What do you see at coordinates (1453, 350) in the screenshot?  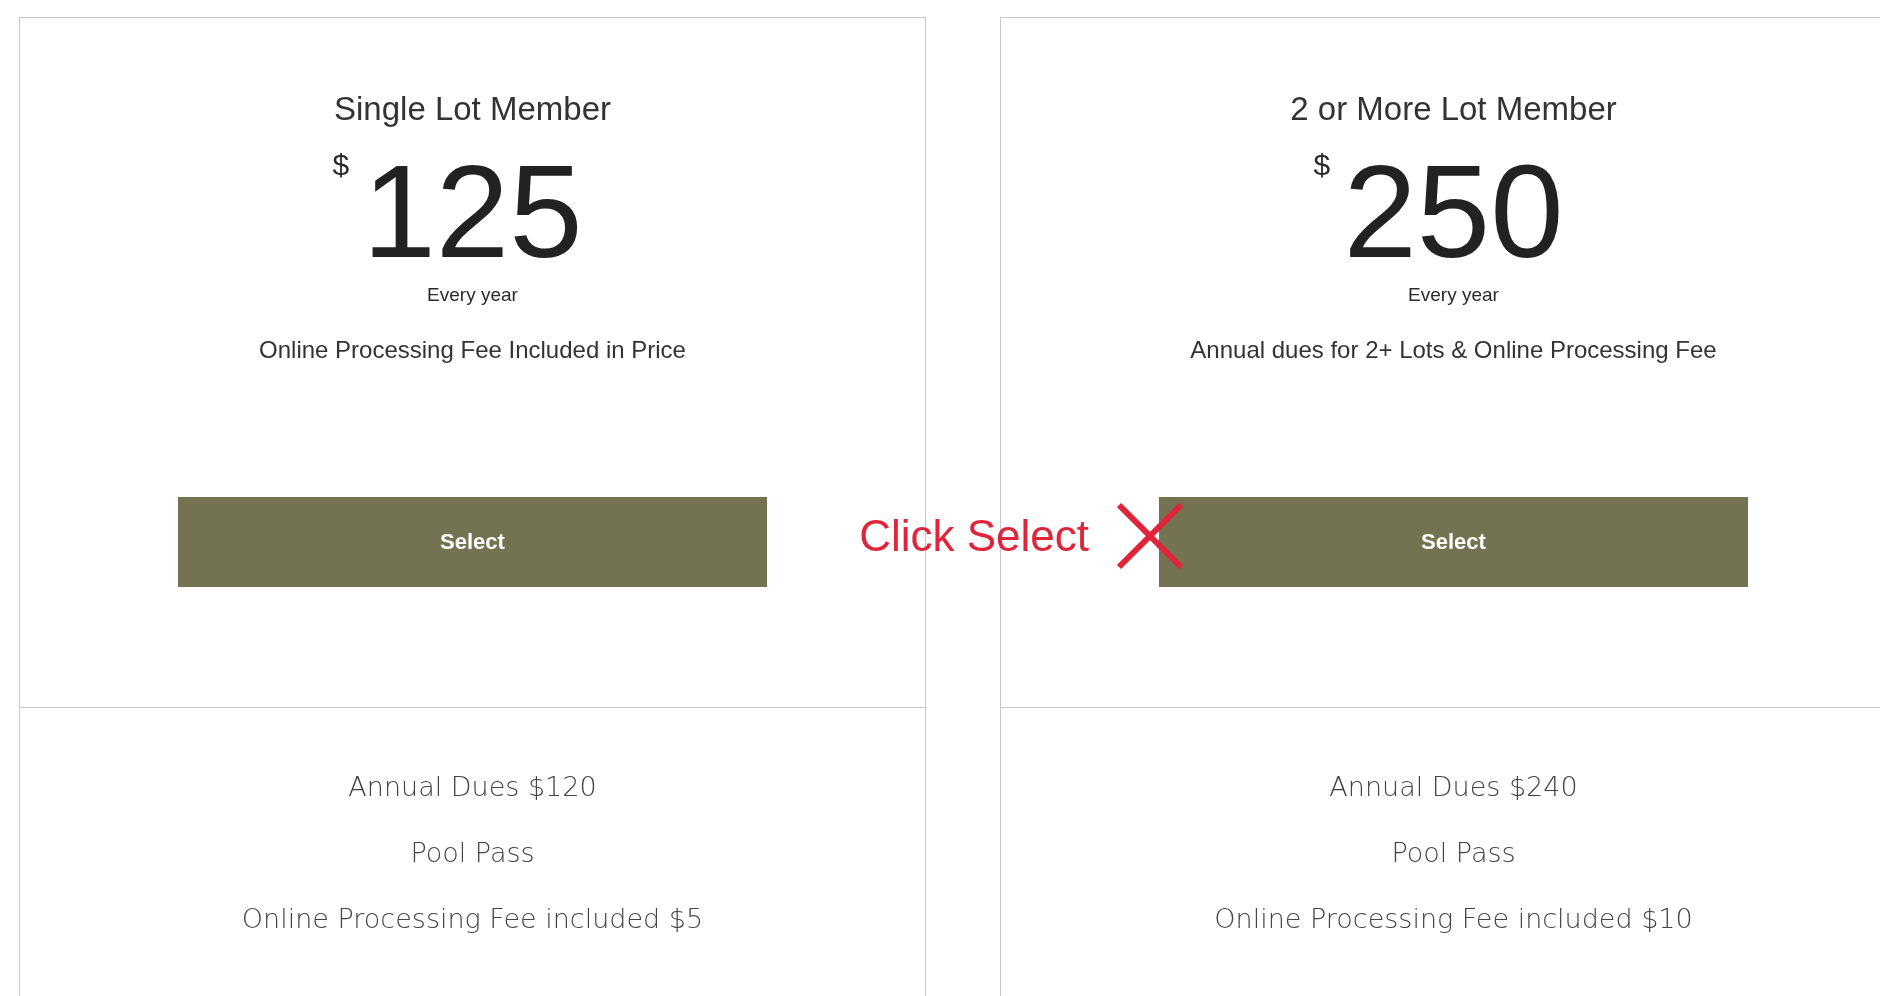 I see `plan-description: Annual dues for 2+ Lots & Online Processing Fee` at bounding box center [1453, 350].